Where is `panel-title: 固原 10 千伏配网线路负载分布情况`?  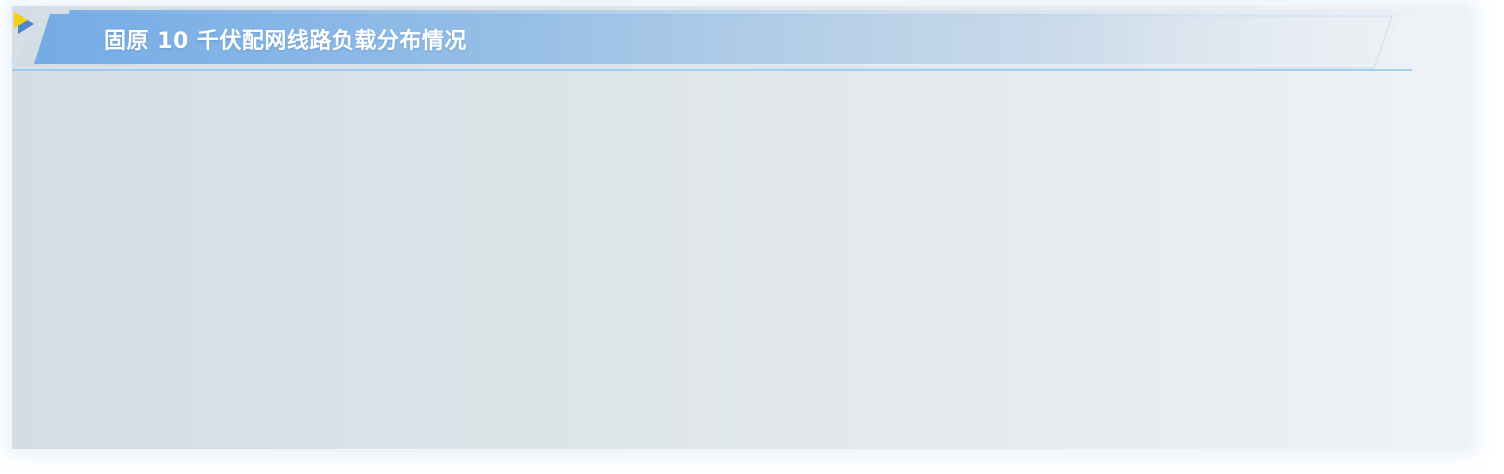 panel-title: 固原 10 千伏配网线路负载分布情况 is located at coordinates (285, 41).